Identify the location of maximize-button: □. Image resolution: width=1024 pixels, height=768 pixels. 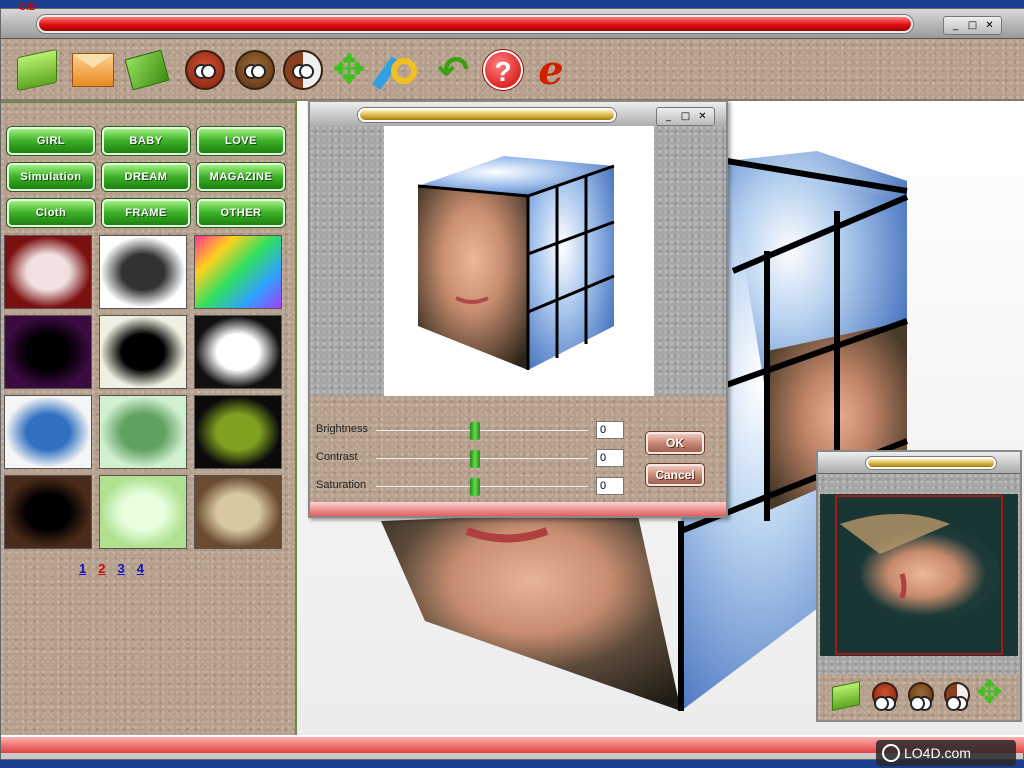
(972, 25).